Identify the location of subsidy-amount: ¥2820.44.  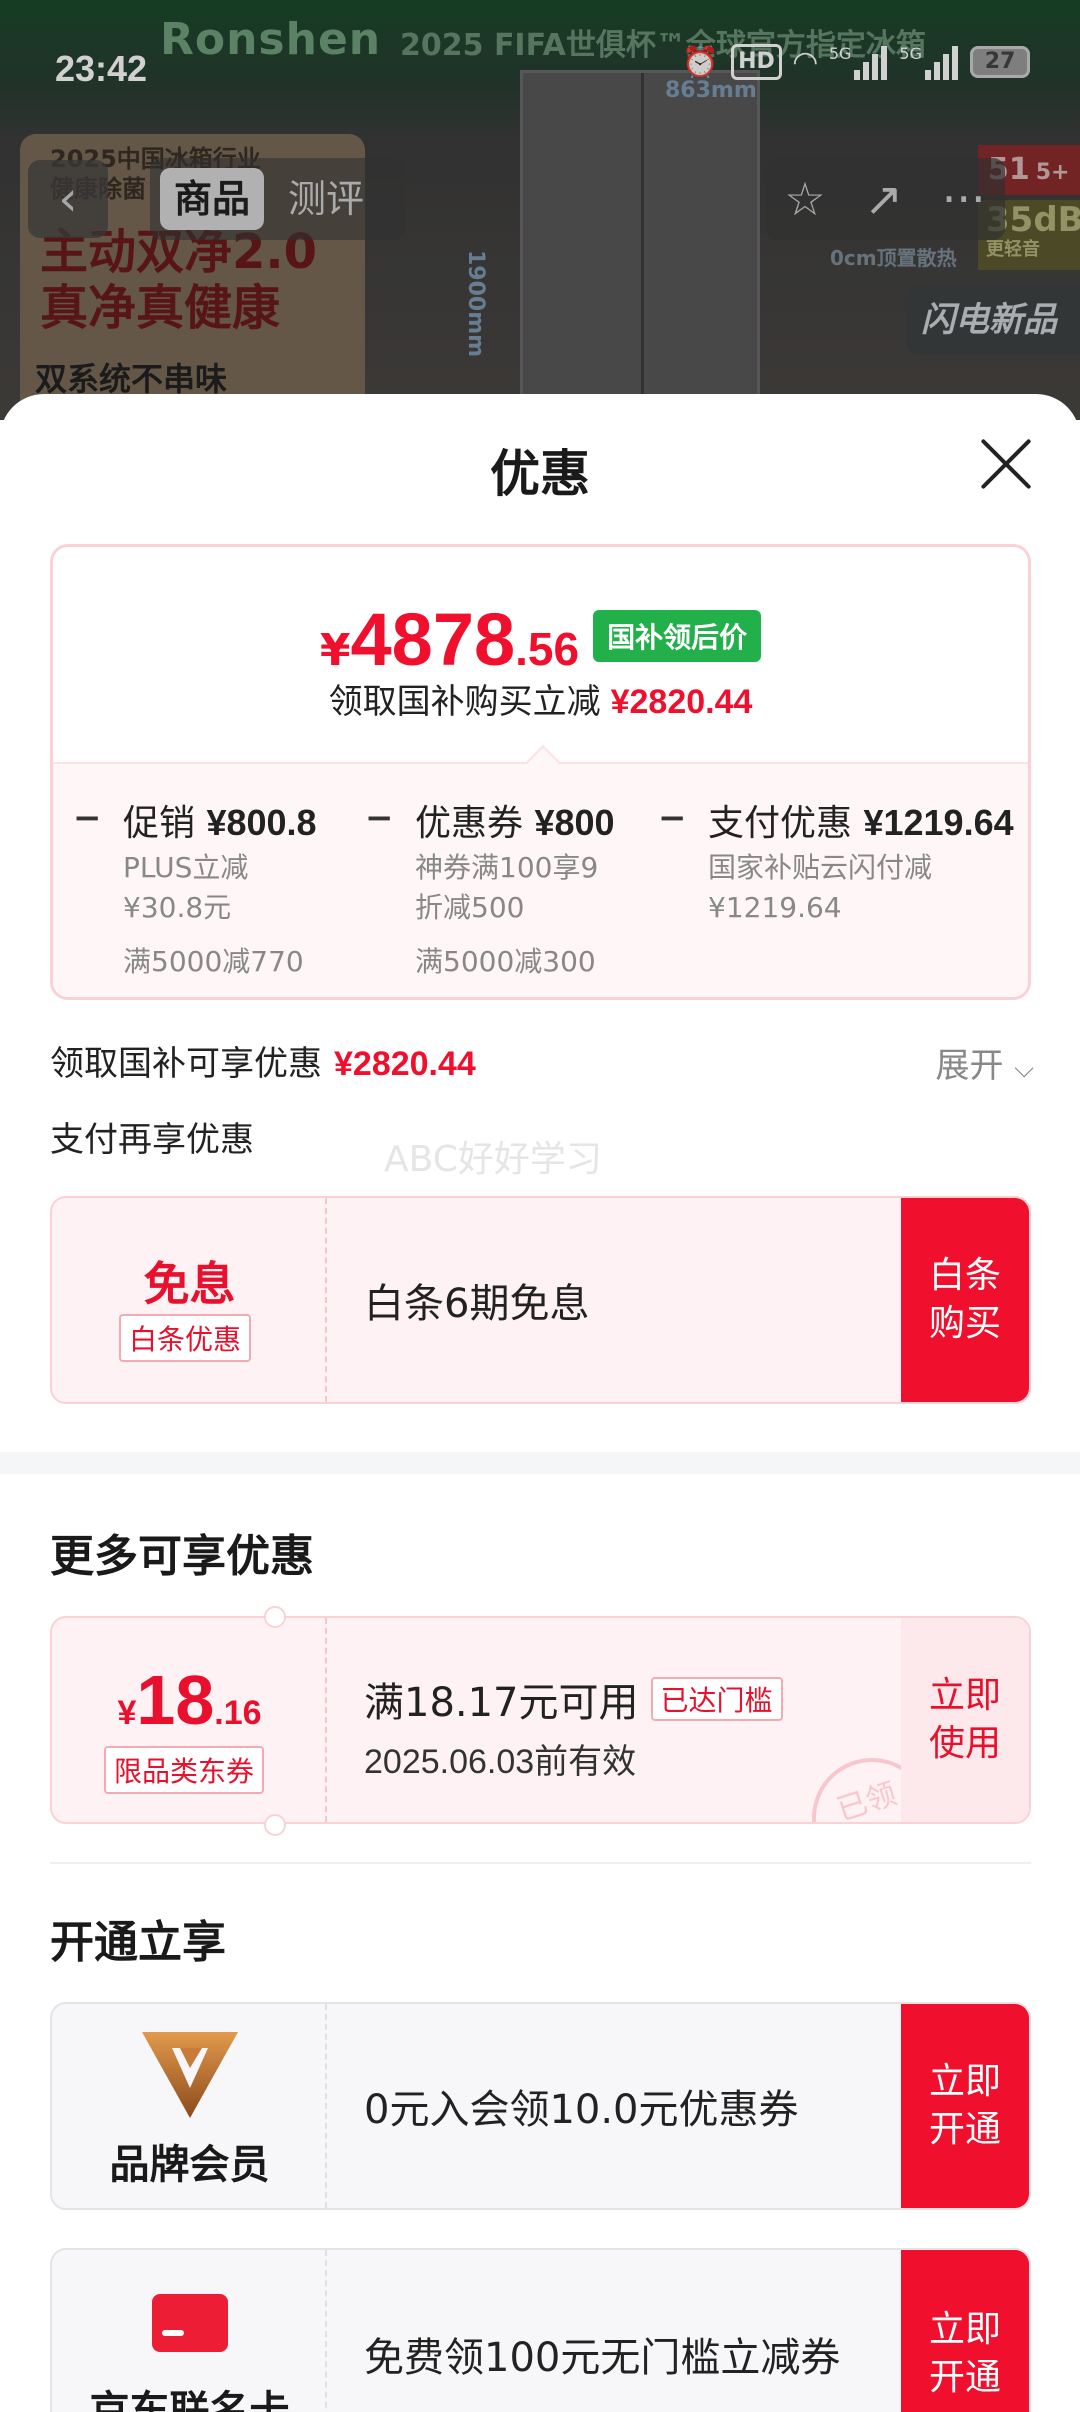
(405, 1064).